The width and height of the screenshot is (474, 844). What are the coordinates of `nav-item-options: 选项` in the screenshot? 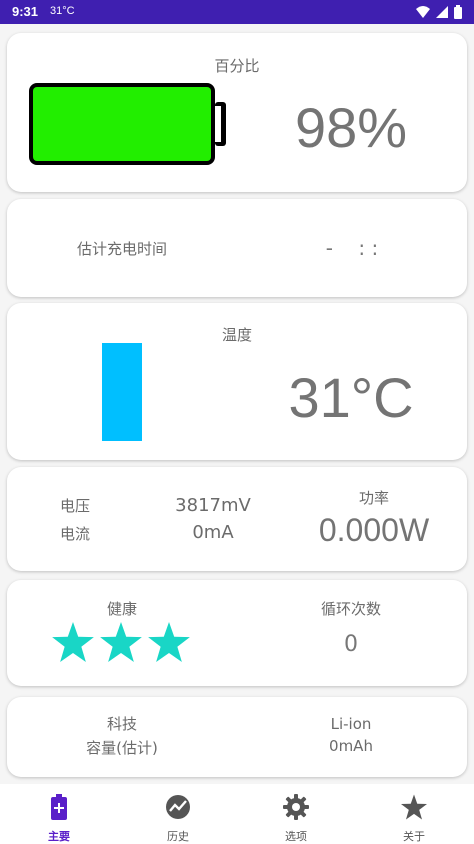 It's located at (296, 819).